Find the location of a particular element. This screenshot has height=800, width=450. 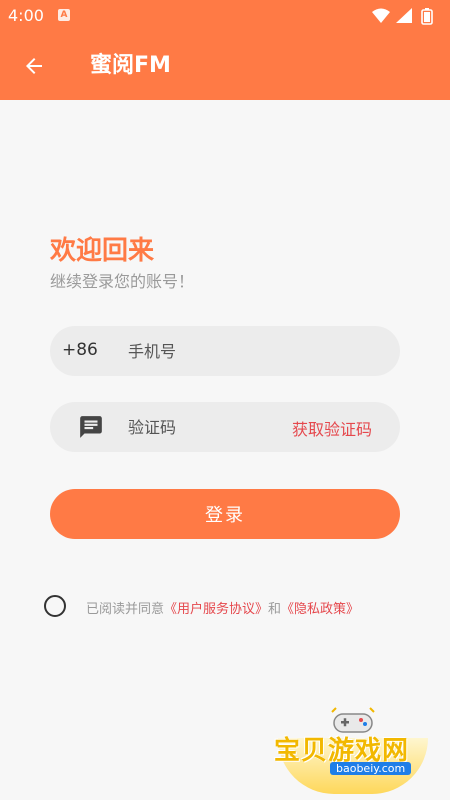

watermark-domain: baobeiy.com is located at coordinates (371, 768).